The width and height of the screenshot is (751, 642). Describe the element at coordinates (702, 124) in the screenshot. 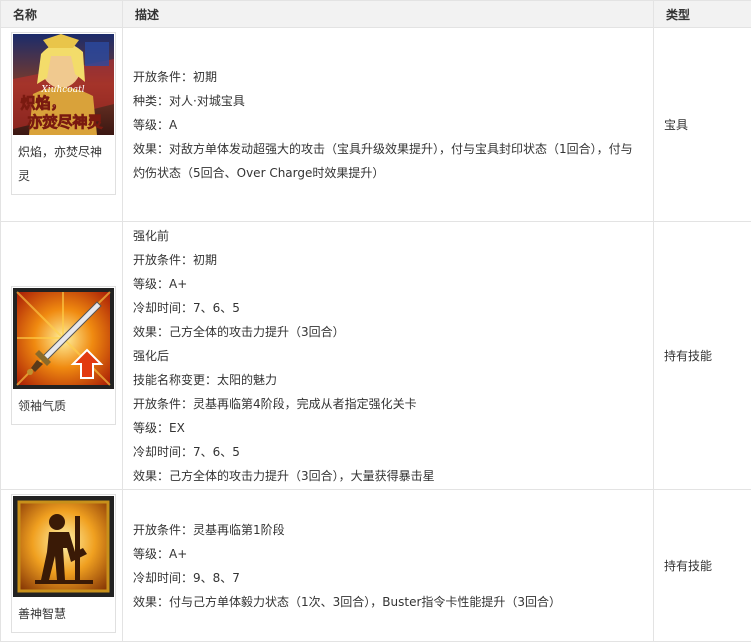

I see `type-cell: 宝具` at that location.